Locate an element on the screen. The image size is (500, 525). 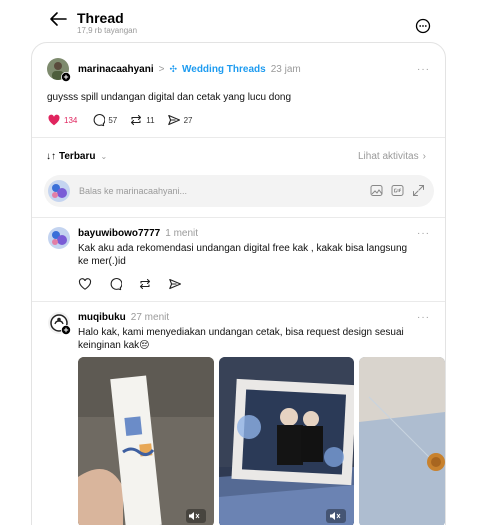
community-icon: ✣ is located at coordinates (173, 69).